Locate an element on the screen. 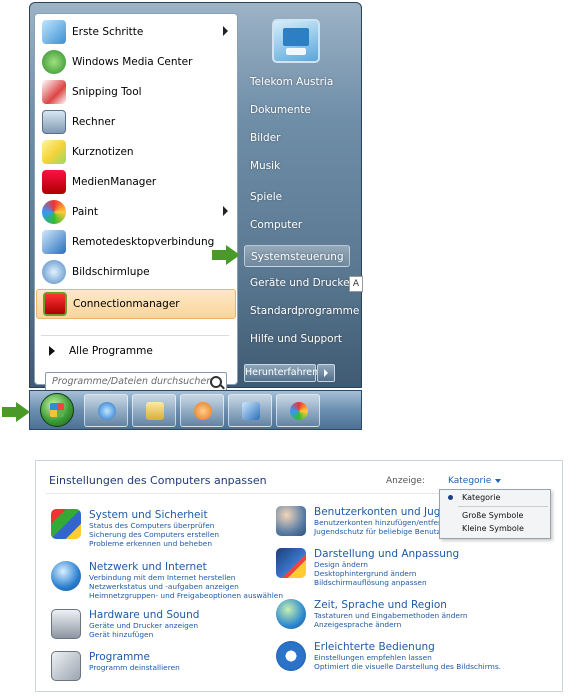 The image size is (572, 698). category-title: Programme is located at coordinates (119, 657).